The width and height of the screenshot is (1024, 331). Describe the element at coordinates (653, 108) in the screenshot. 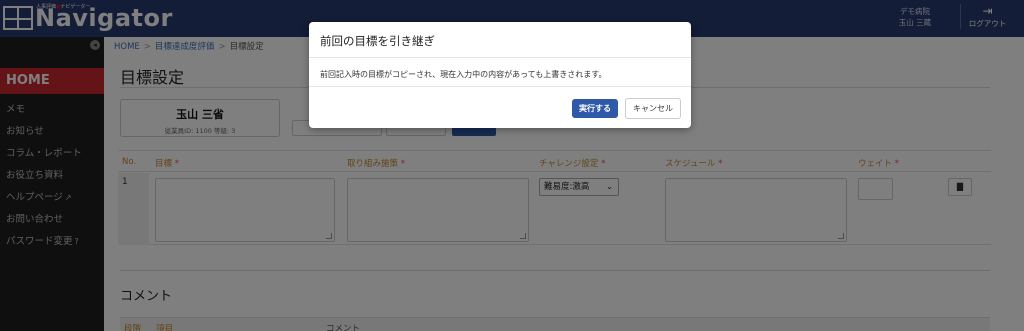

I see `cancel-button: キャンセル` at that location.